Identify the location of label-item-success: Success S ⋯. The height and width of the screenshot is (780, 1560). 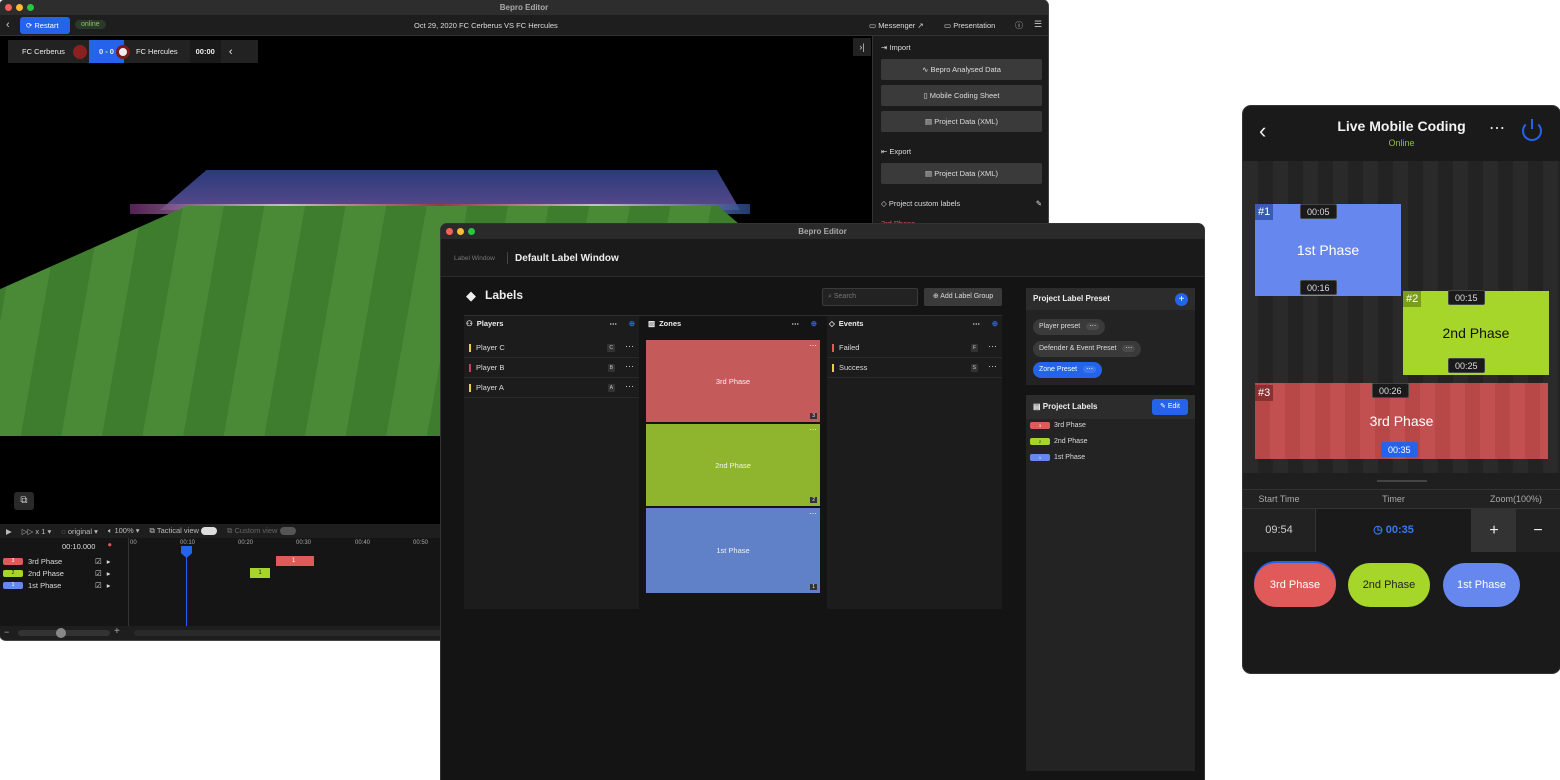
(914, 368).